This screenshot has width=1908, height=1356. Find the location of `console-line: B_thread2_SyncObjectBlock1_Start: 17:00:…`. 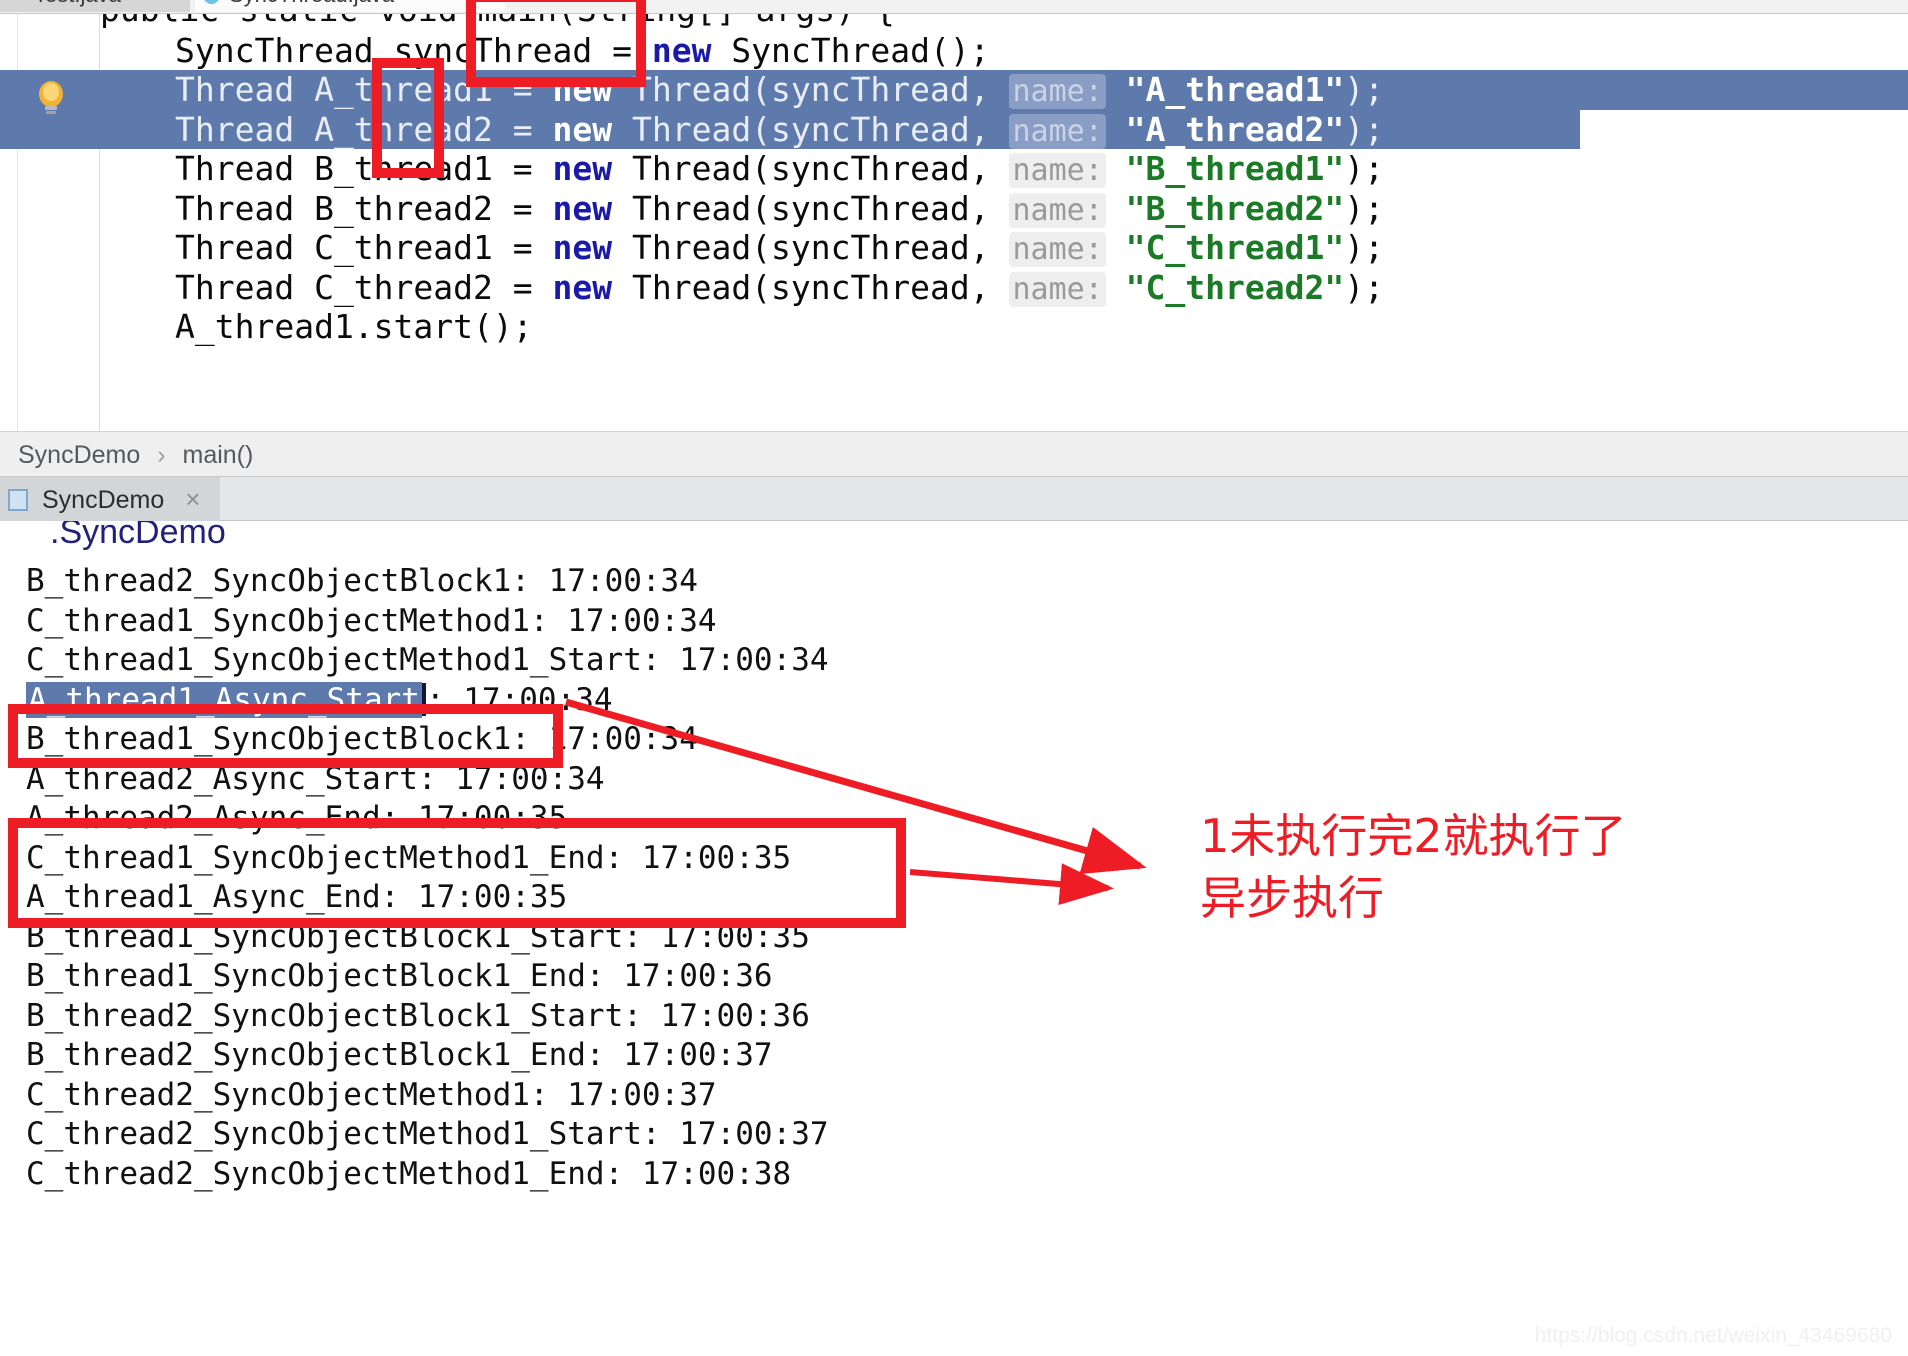

console-line: B_thread2_SyncObjectBlock1_Start: 17:00:… is located at coordinates (418, 1015).